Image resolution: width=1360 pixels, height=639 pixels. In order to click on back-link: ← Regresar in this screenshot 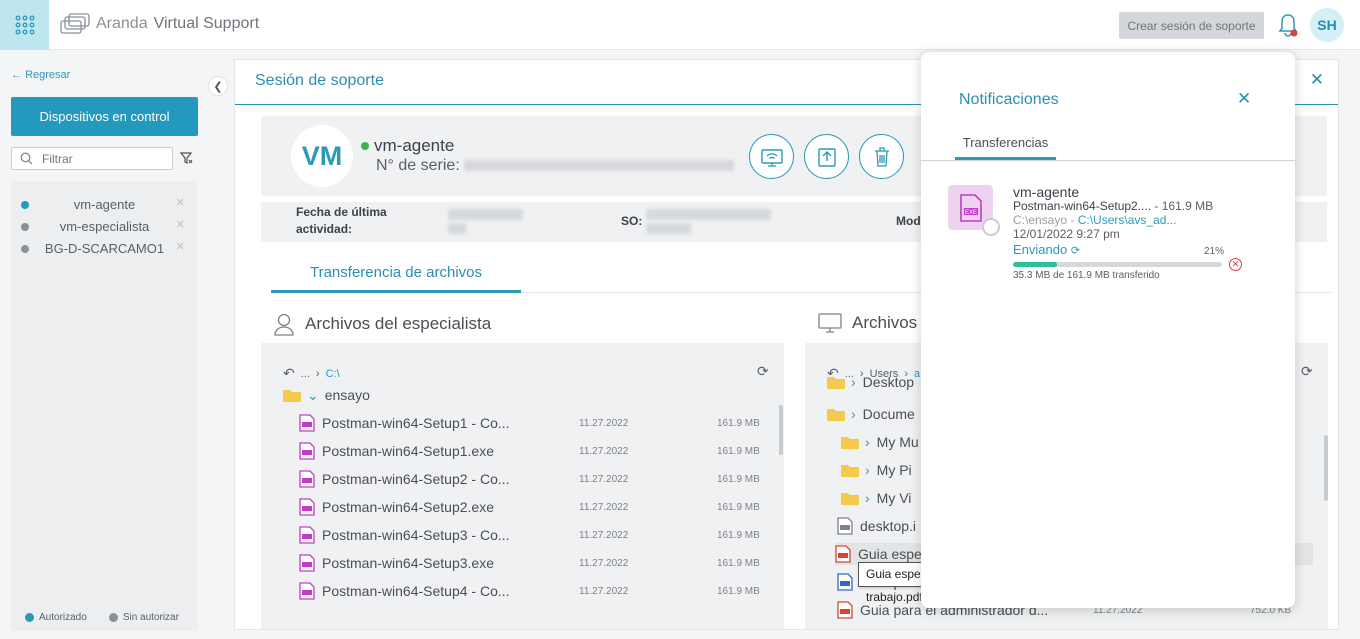, I will do `click(40, 75)`.